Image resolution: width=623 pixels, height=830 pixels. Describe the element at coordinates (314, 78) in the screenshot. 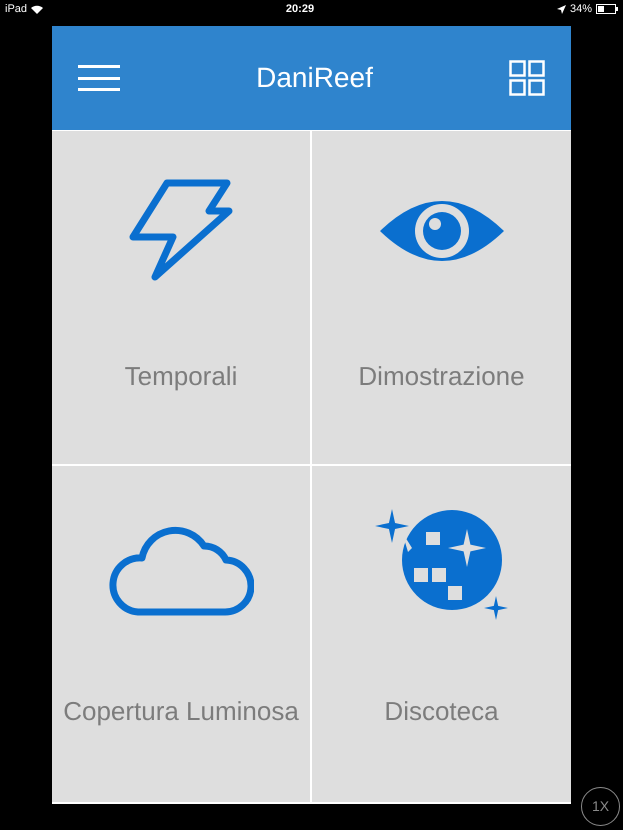

I see `app-title: DaniReef` at that location.